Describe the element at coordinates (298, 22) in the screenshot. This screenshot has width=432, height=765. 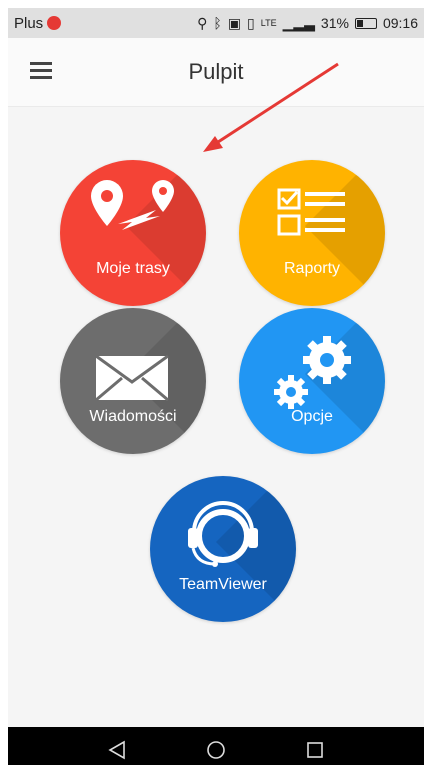
I see `signal-icon: ▁▂▃` at that location.